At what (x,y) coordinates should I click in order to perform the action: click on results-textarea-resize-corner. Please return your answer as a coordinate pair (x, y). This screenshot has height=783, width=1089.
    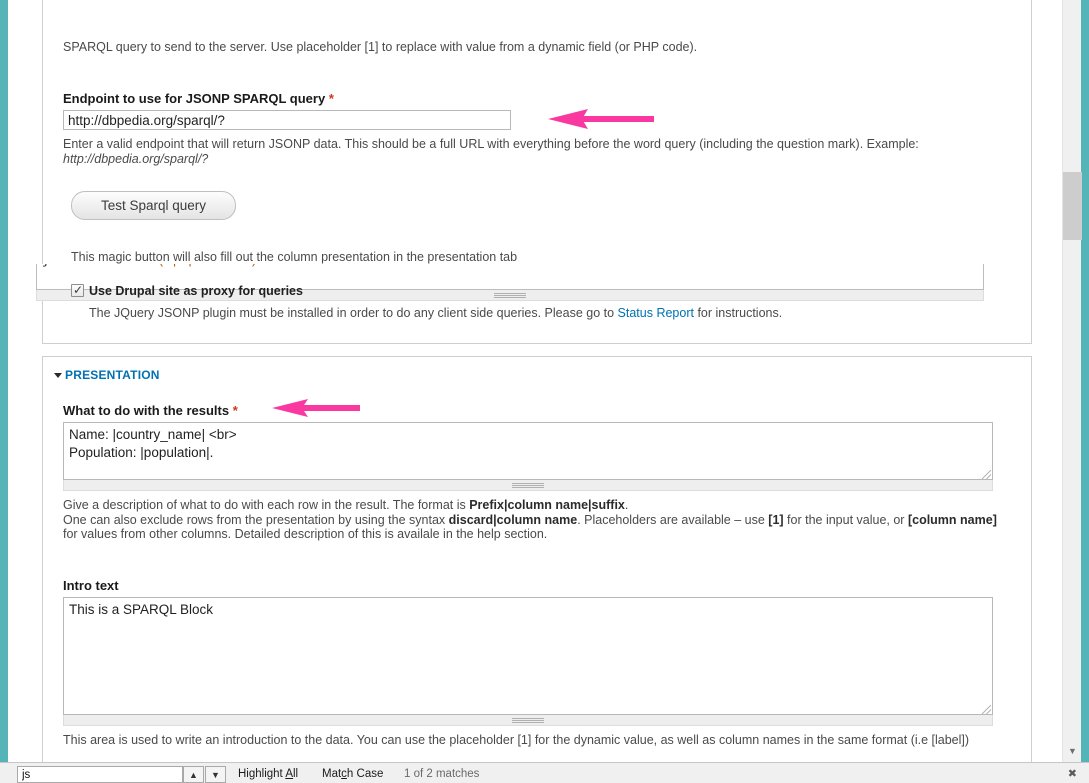
    Looking at the image, I should click on (986, 474).